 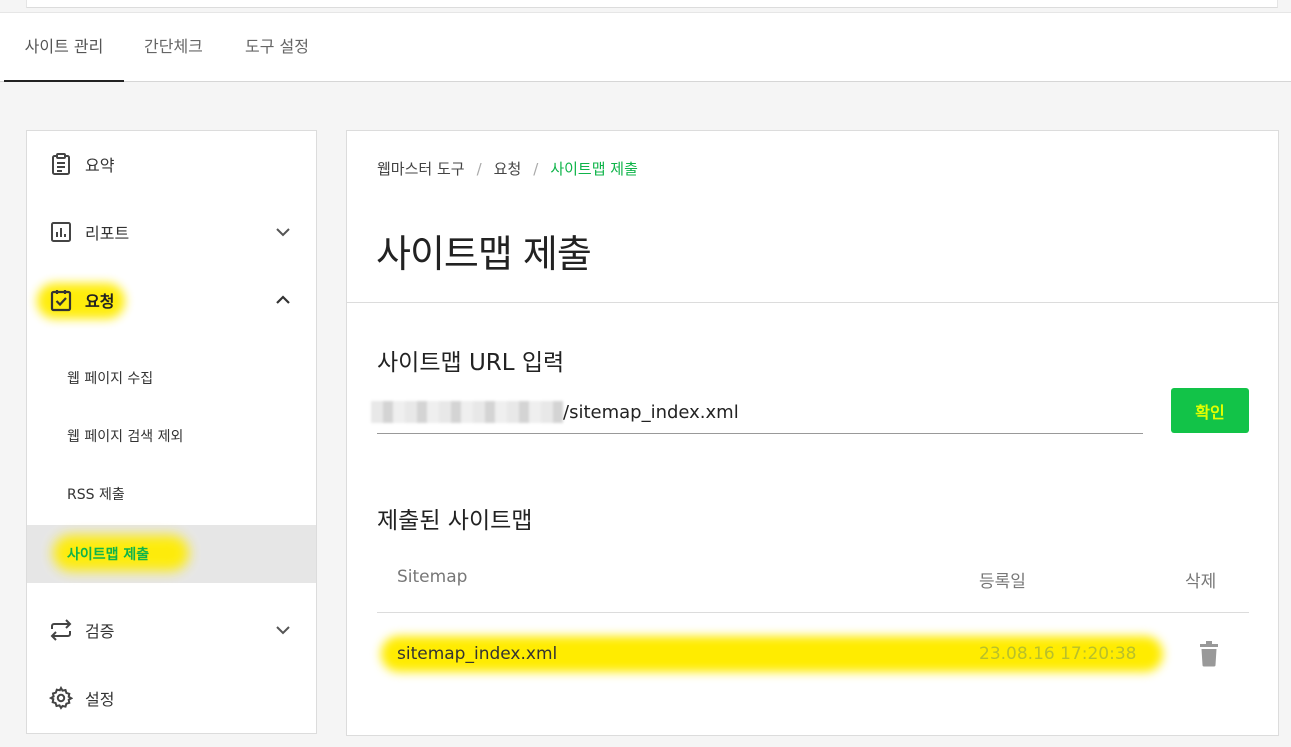 What do you see at coordinates (107, 233) in the screenshot?
I see `sidebar-item-label: 리포트` at bounding box center [107, 233].